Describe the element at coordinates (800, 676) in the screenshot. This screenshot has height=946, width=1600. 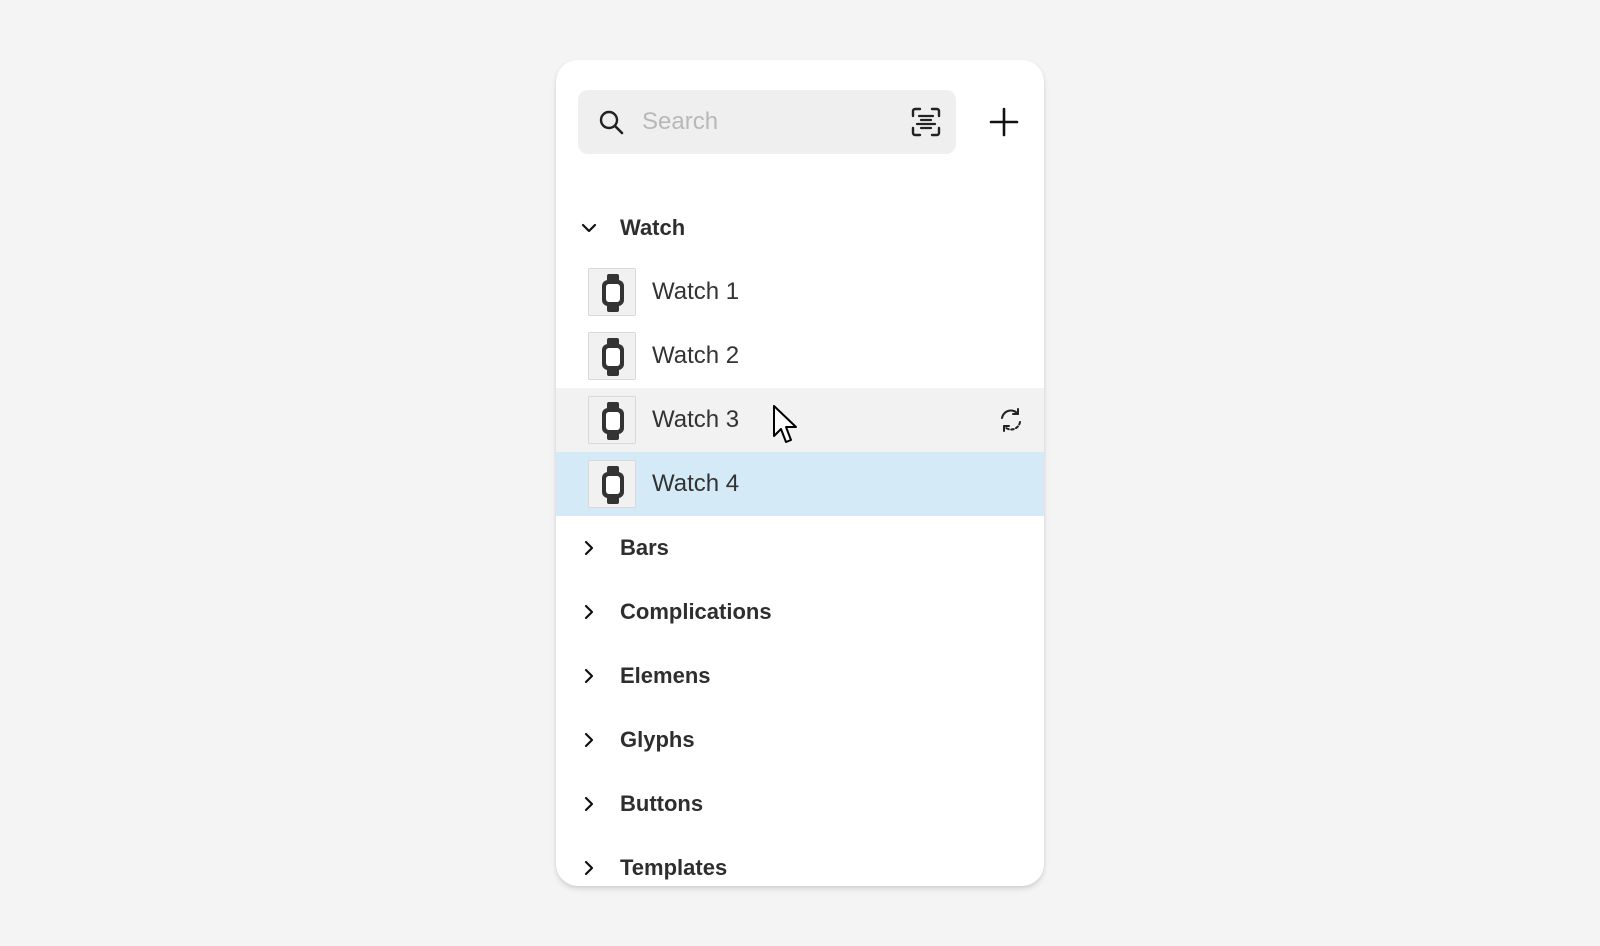
I see `group-elemens: Elemens` at that location.